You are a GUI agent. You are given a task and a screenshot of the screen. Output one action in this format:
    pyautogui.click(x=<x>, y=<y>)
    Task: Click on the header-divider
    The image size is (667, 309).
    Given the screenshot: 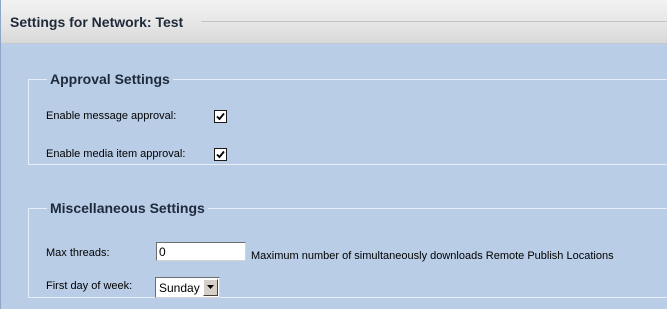 What is the action you would take?
    pyautogui.click(x=434, y=21)
    